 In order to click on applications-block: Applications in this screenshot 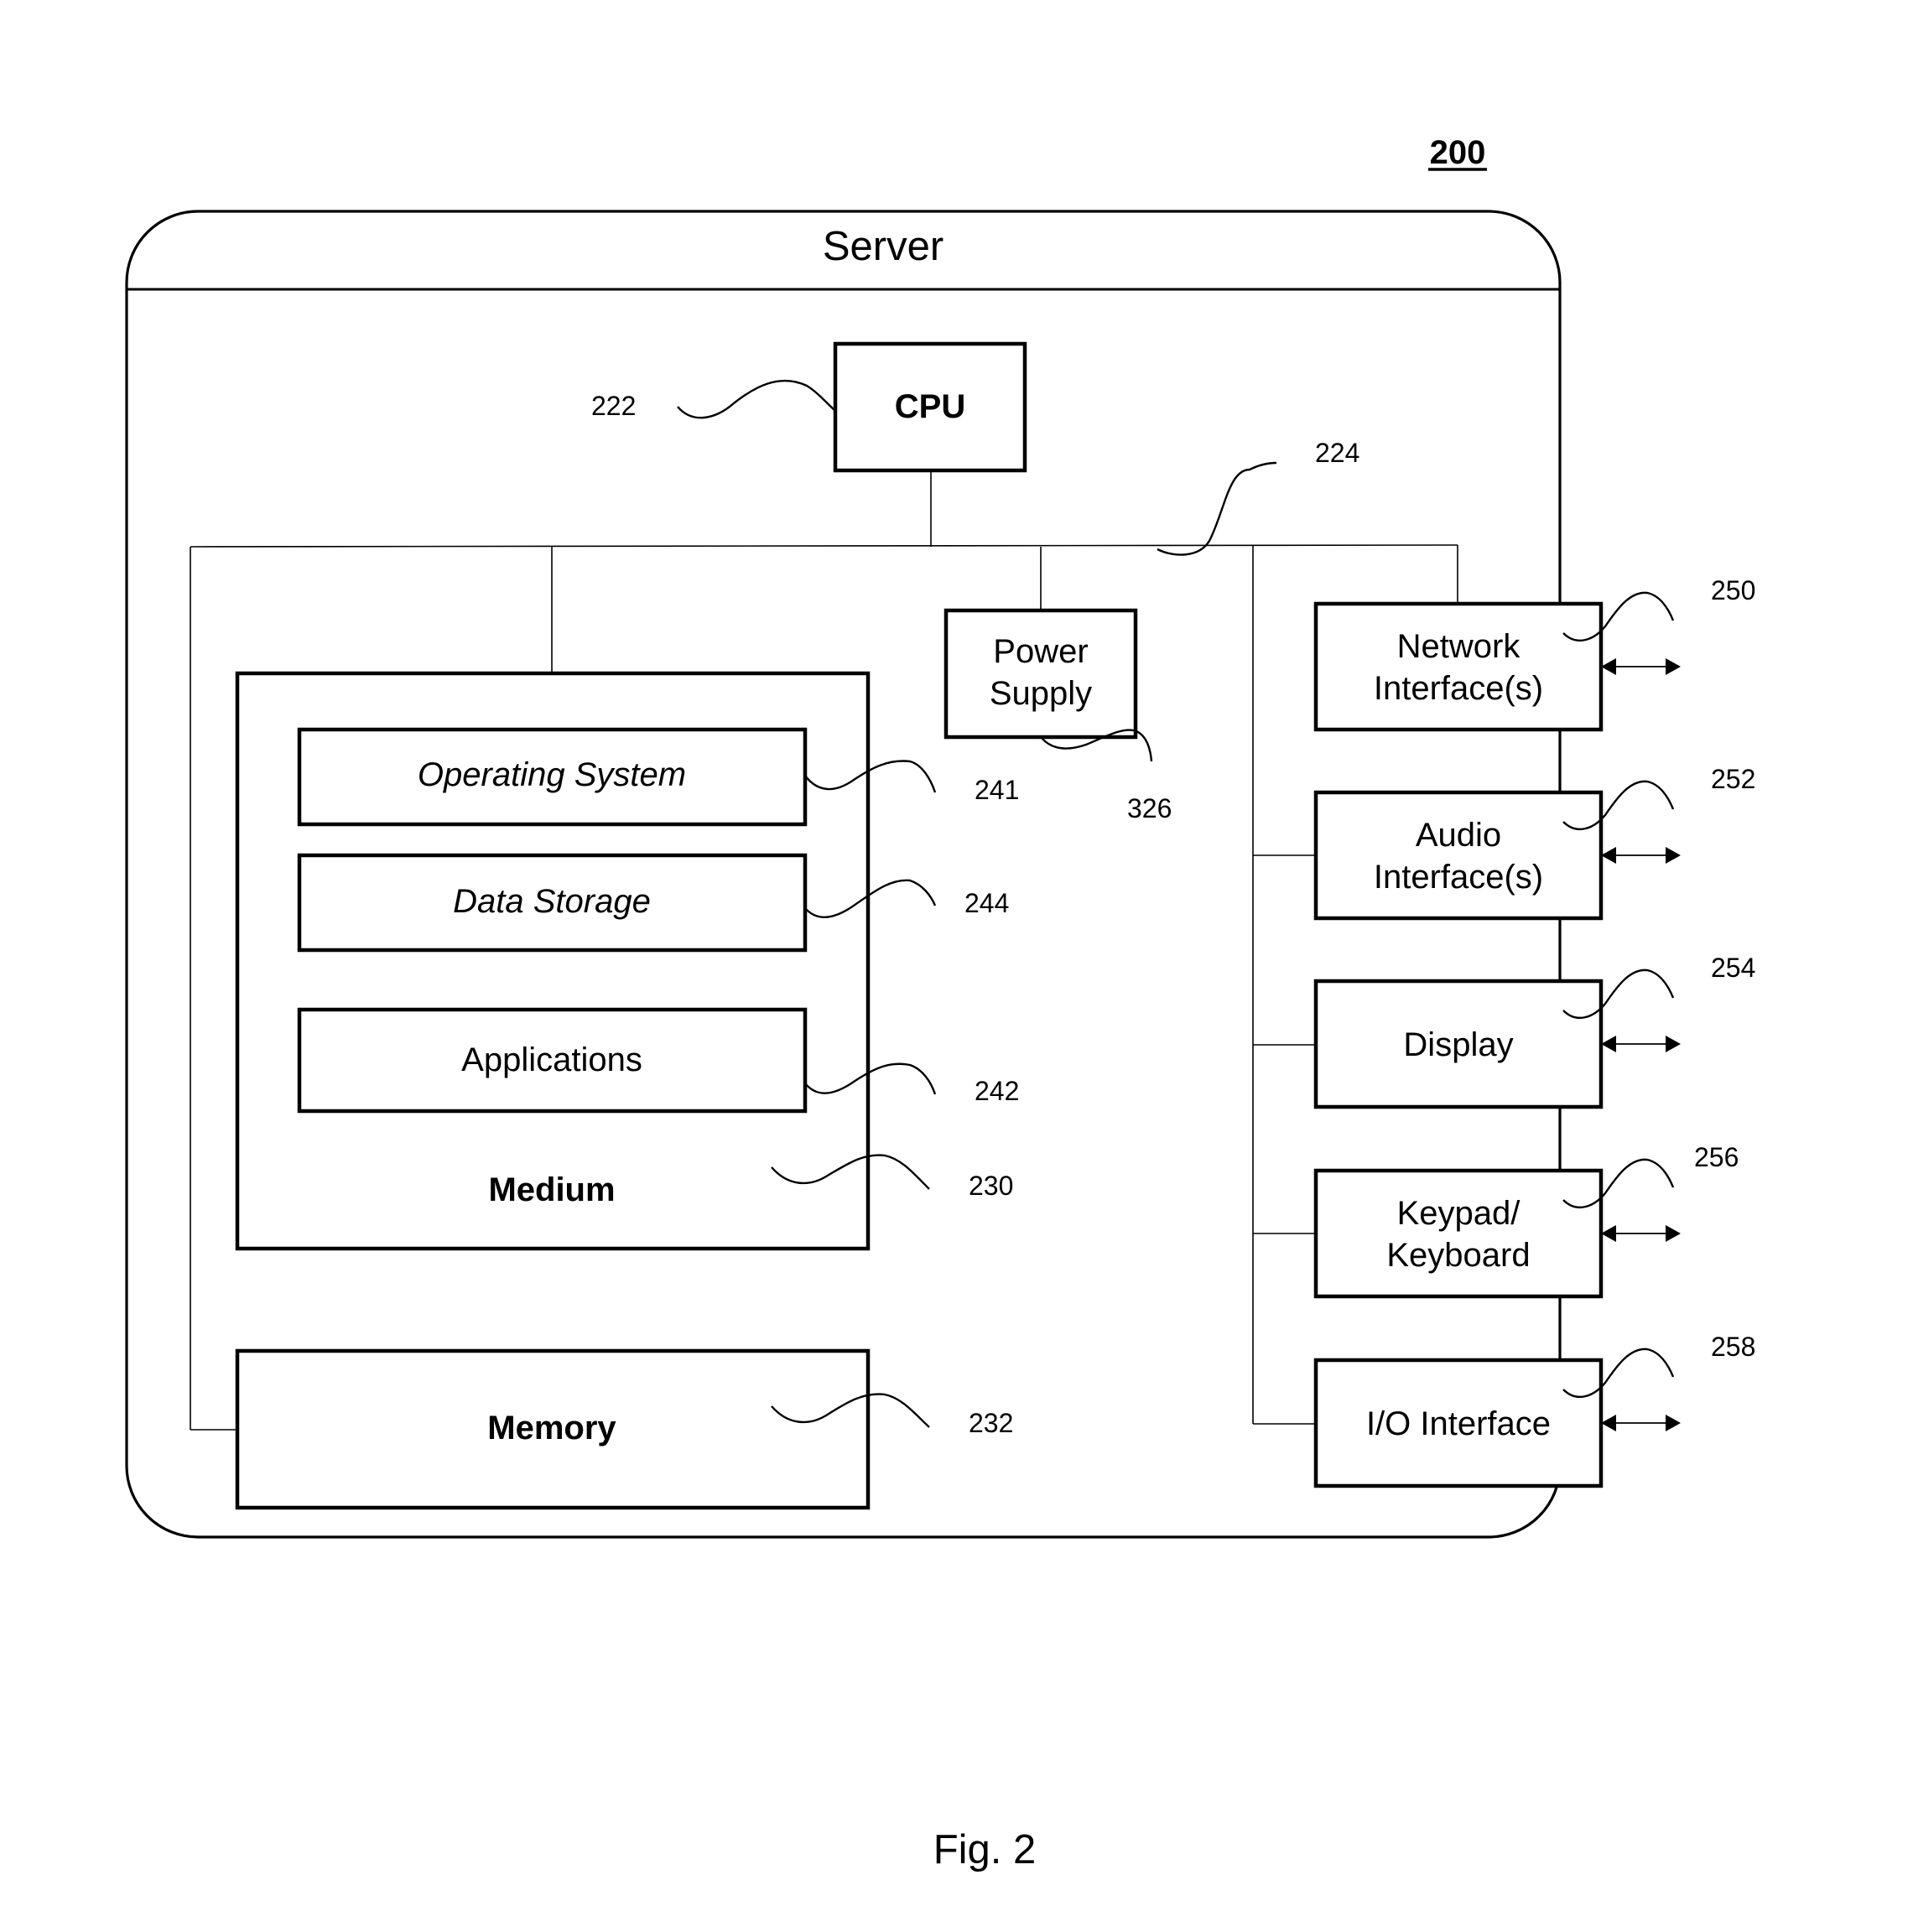, I will do `click(552, 1060)`.